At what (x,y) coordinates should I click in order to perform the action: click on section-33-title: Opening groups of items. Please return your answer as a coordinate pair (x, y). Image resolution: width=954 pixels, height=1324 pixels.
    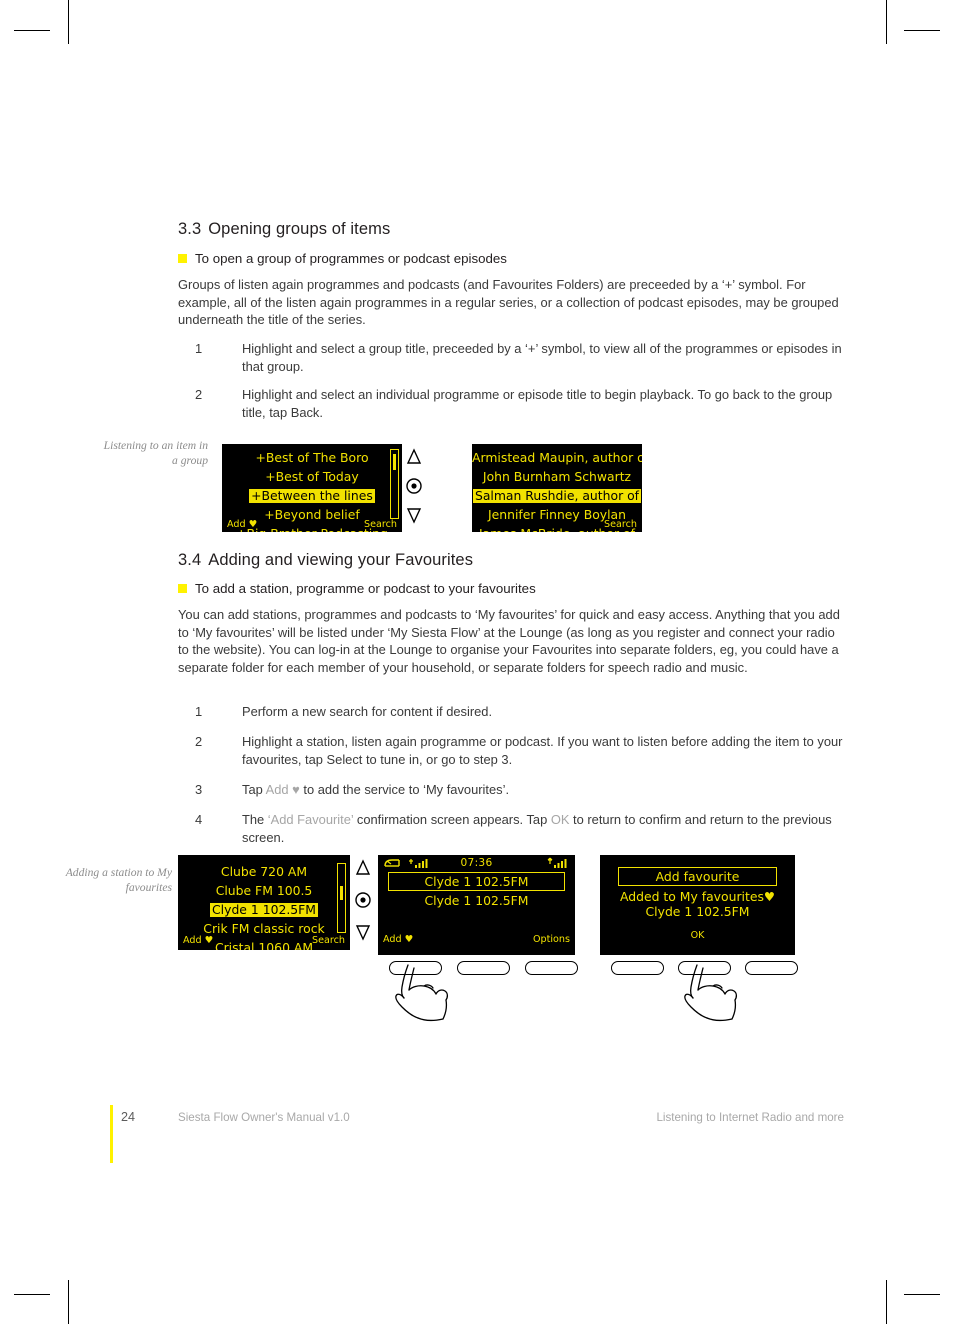
    Looking at the image, I should click on (299, 229).